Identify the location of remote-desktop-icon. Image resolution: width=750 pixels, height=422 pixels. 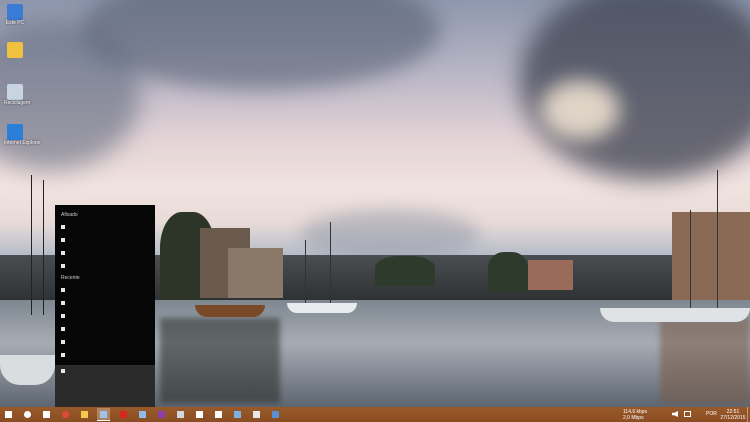
(180, 414).